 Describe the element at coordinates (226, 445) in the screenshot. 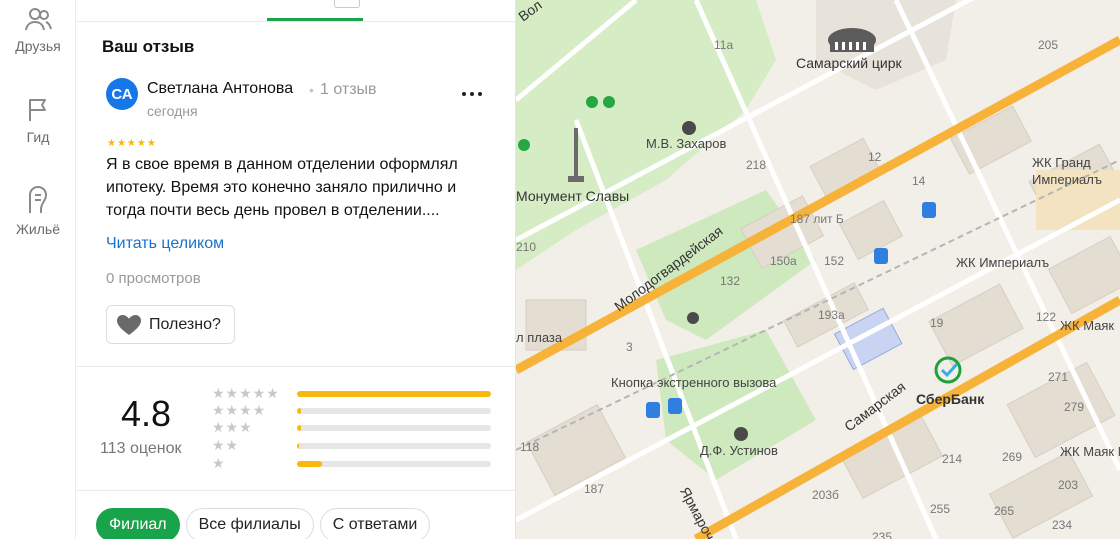

I see `distribution-stars: ★★` at that location.